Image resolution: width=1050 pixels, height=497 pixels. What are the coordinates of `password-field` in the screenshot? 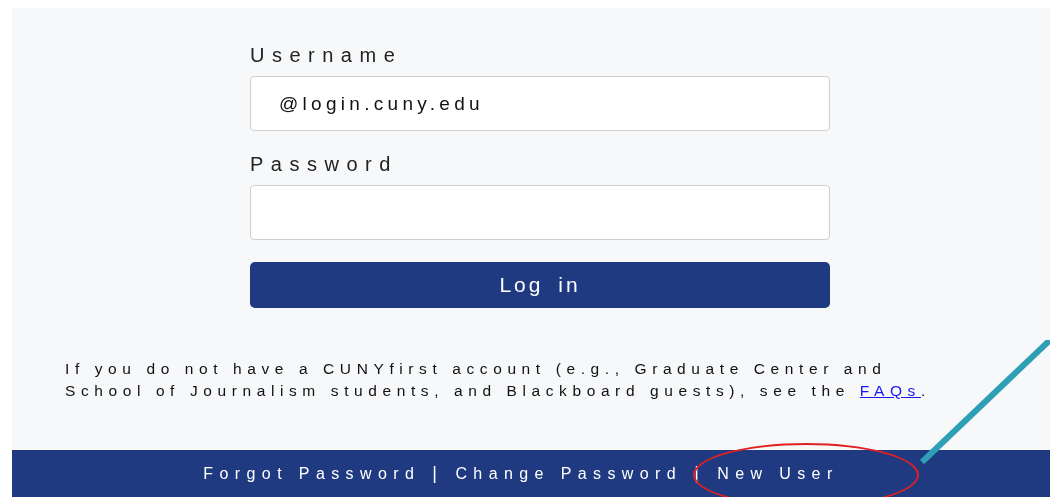 It's located at (540, 212).